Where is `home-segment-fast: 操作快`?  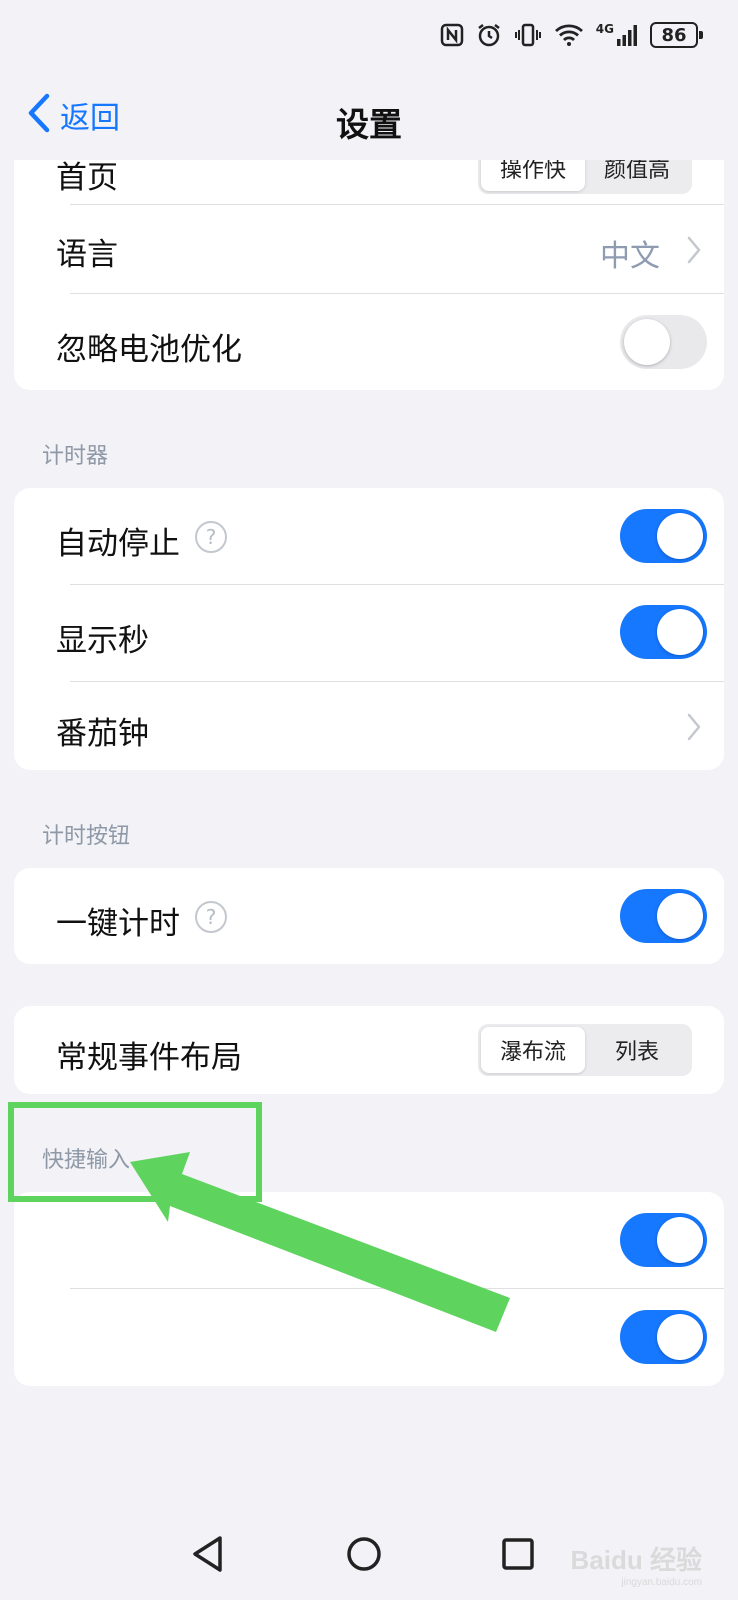 home-segment-fast: 操作快 is located at coordinates (533, 175).